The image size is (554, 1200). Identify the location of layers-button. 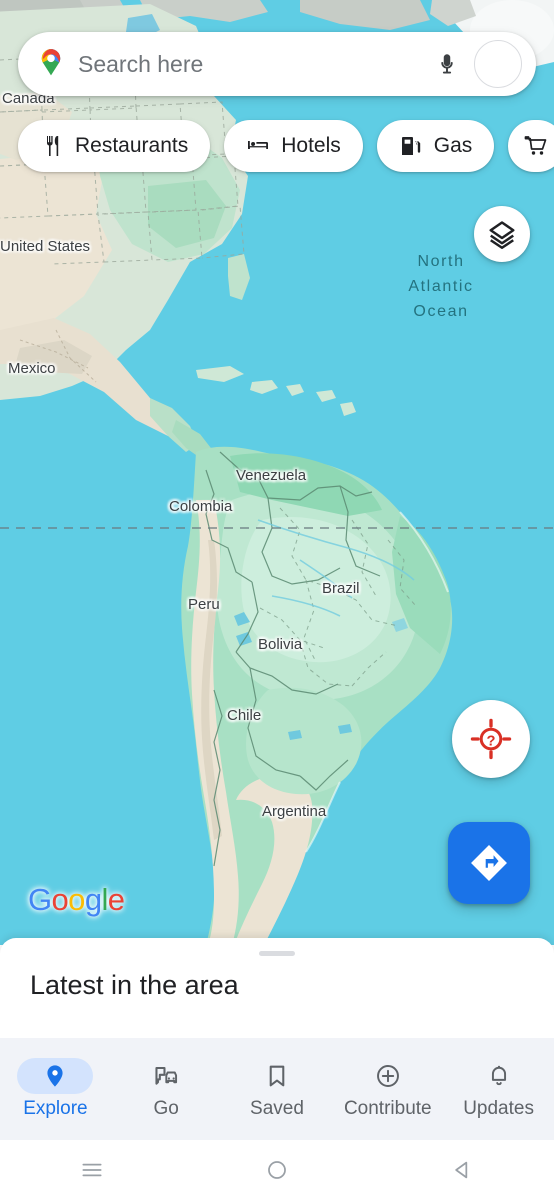
(502, 234).